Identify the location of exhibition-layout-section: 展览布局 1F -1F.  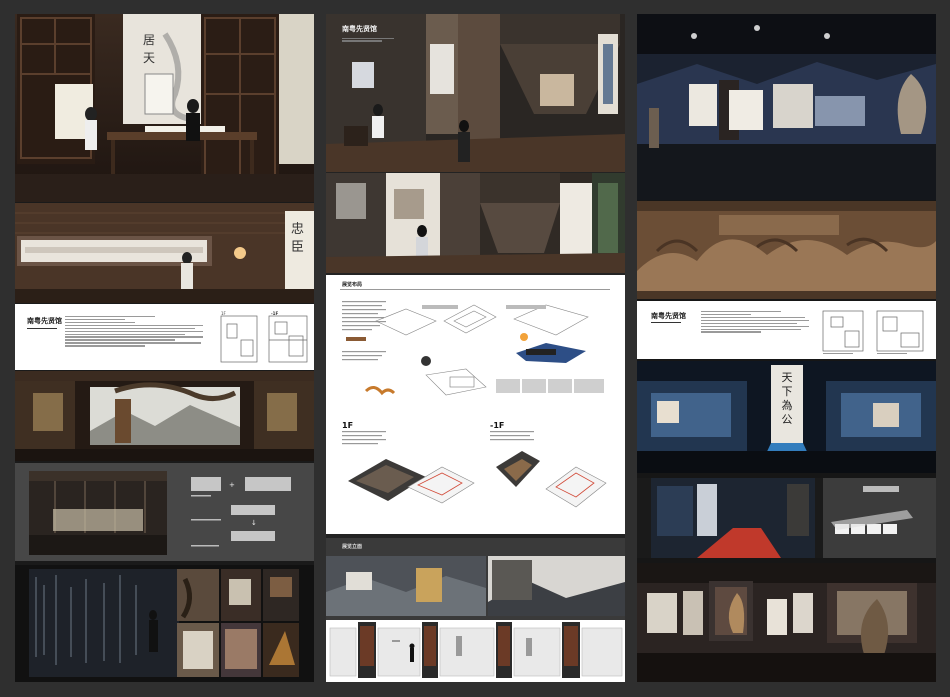
(475, 404).